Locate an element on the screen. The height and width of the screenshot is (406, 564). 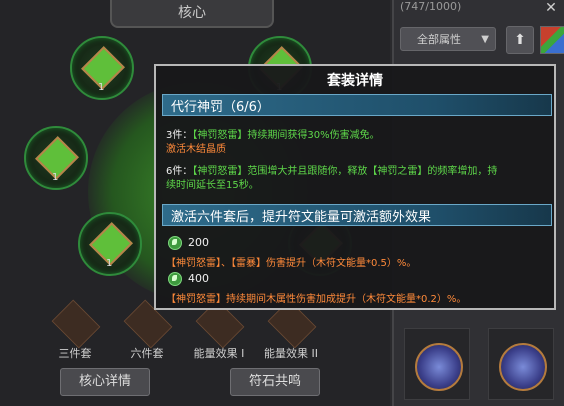
piece3-text: 持续期间获得30%伤害减免。 is located at coordinates (313, 135).